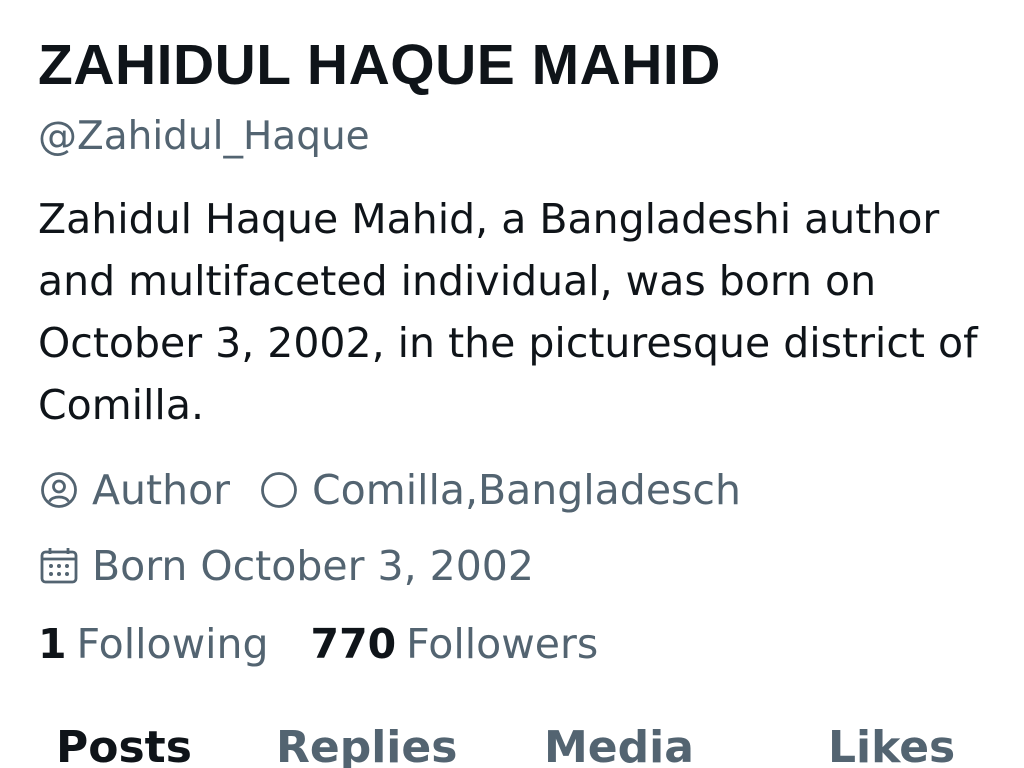 Image resolution: width=1024 pixels, height=768 pixels. I want to click on profile-location: Comilla,Bangladesch, so click(499, 490).